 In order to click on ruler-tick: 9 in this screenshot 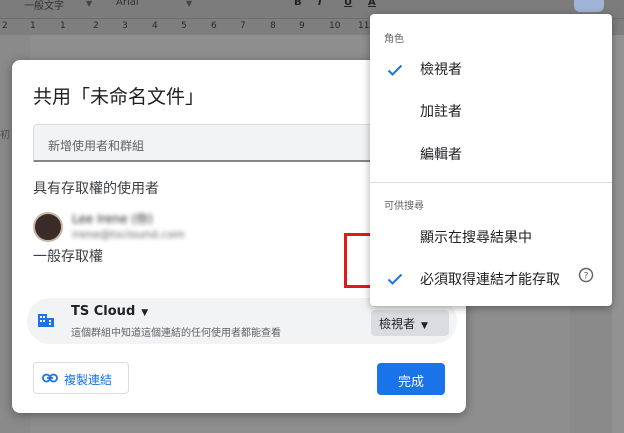, I will do `click(302, 26)`.